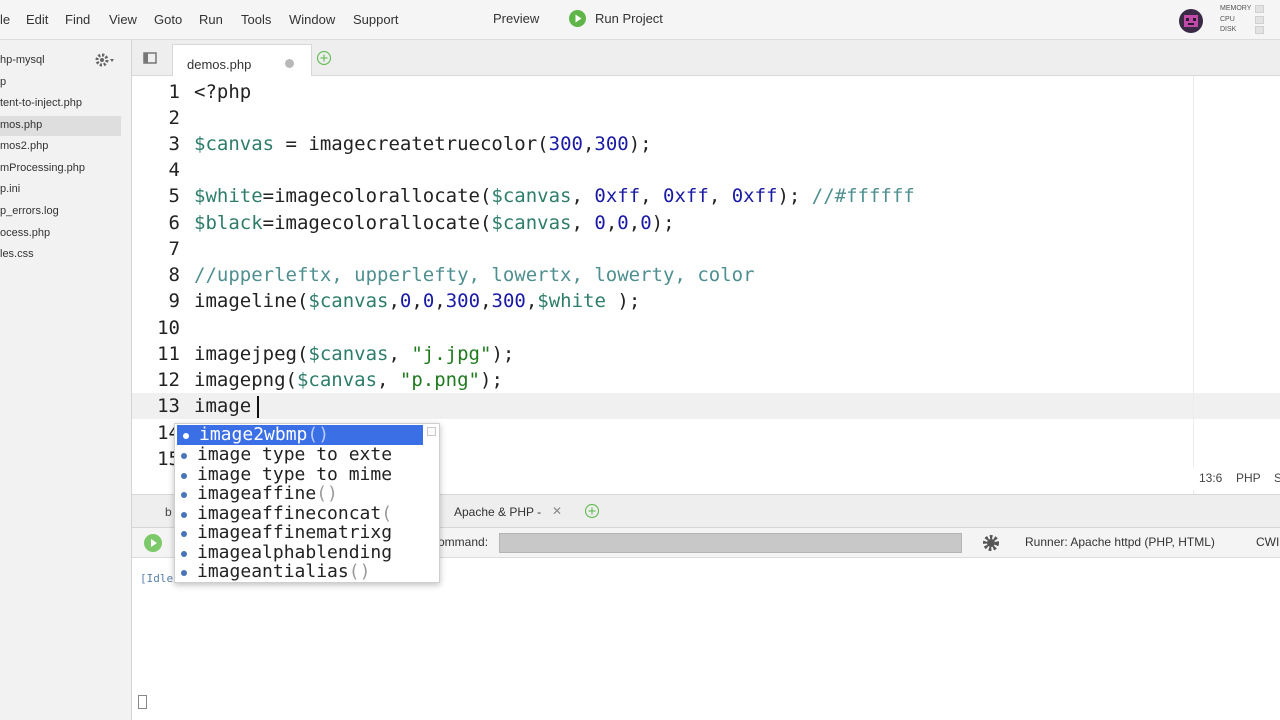 The image size is (1280, 720). Describe the element at coordinates (37, 19) in the screenshot. I see `menu-edit: Edit` at that location.